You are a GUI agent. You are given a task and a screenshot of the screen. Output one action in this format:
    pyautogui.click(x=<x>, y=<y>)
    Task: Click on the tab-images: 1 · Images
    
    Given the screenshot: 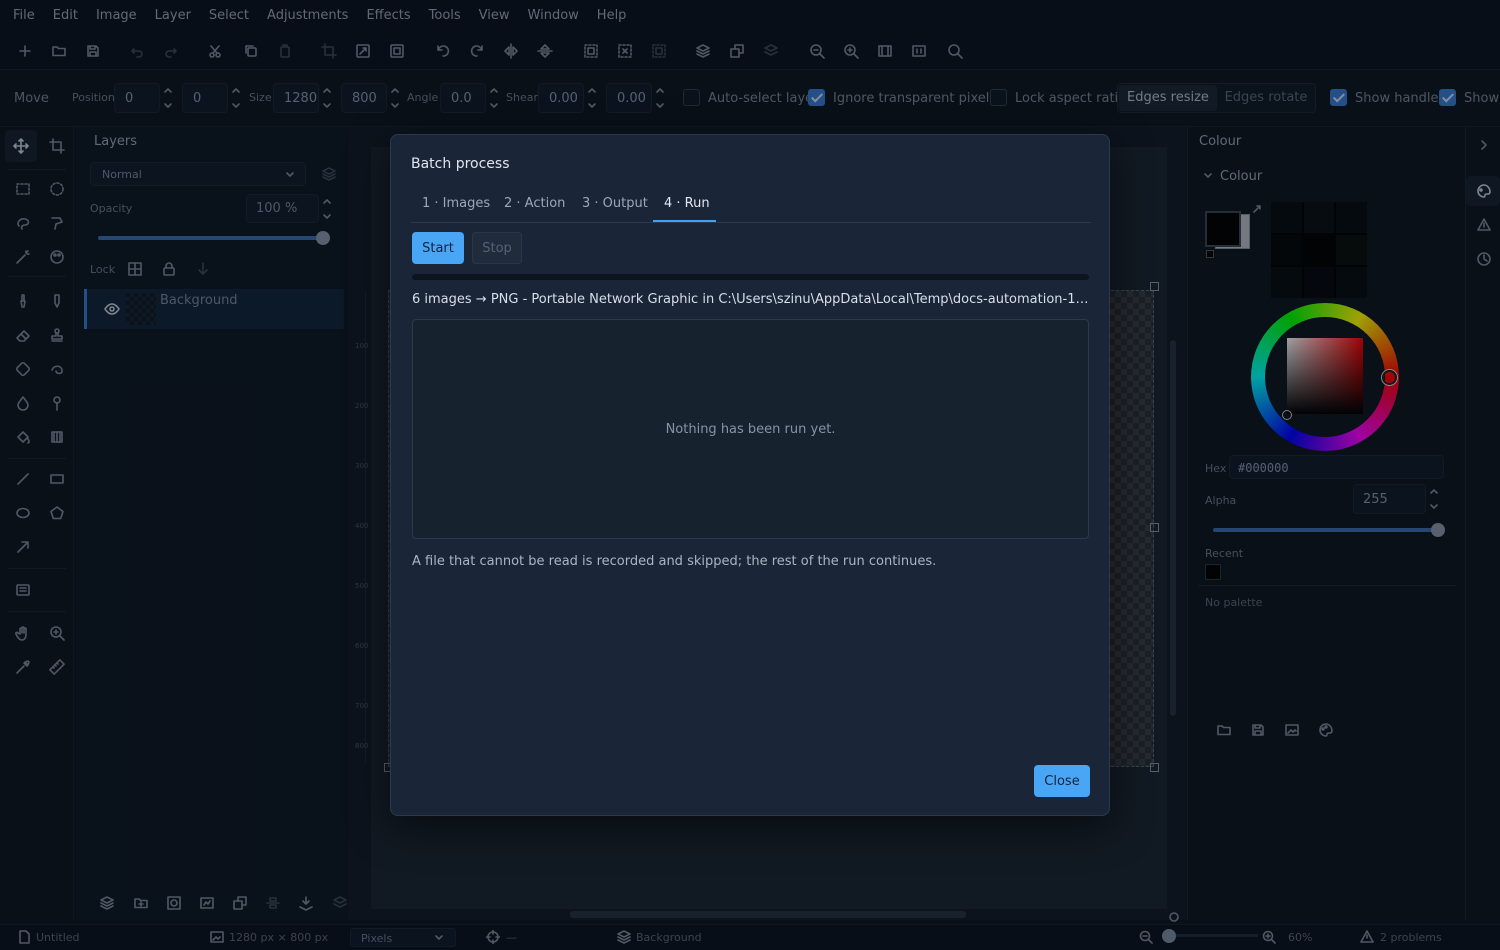 What is the action you would take?
    pyautogui.click(x=456, y=203)
    